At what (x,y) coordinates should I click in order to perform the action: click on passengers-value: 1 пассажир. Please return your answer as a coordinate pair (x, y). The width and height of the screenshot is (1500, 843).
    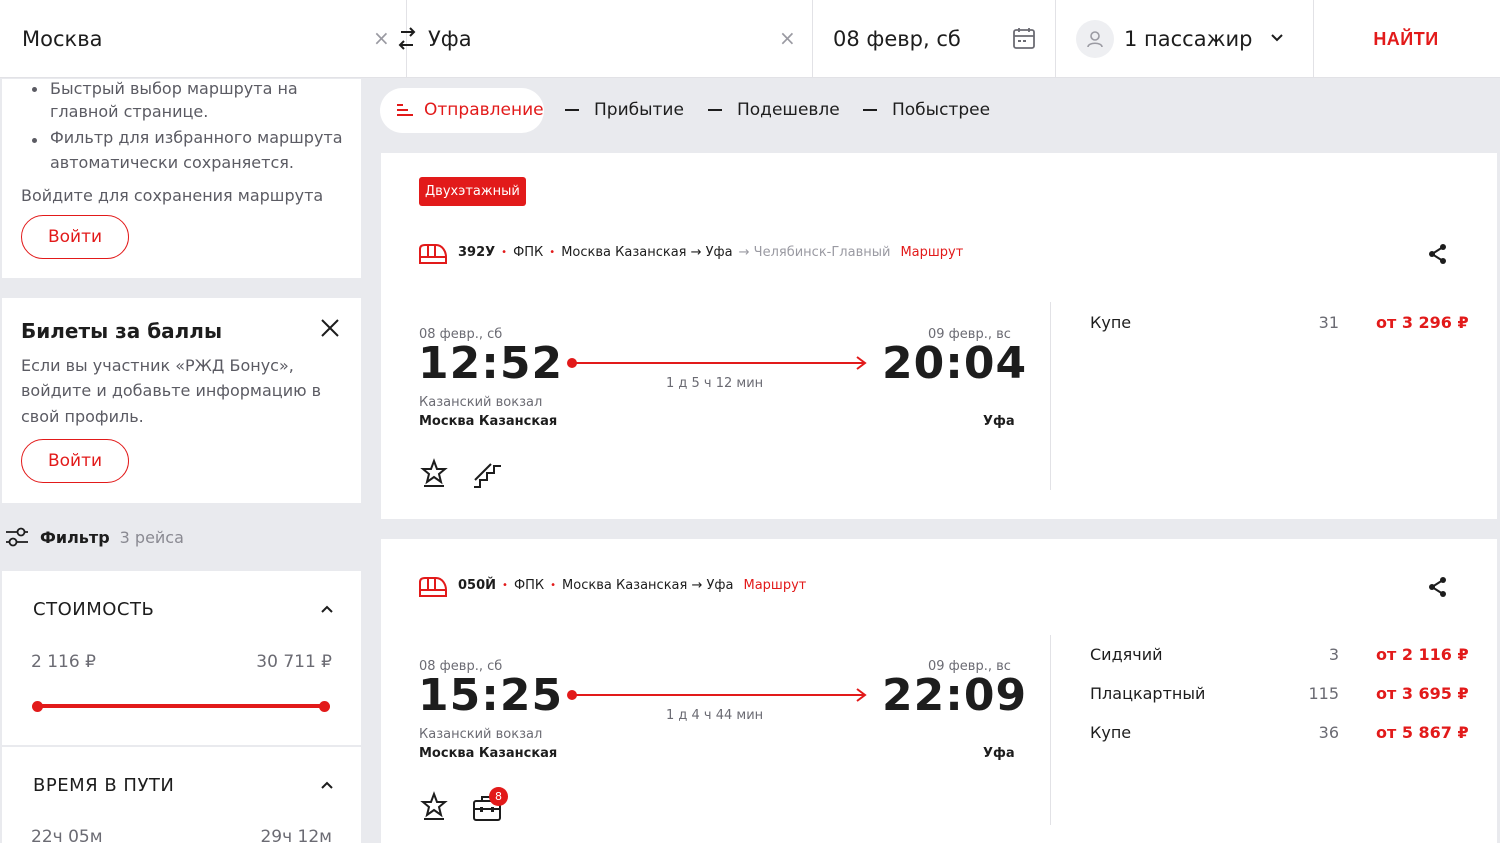
    Looking at the image, I should click on (1188, 39).